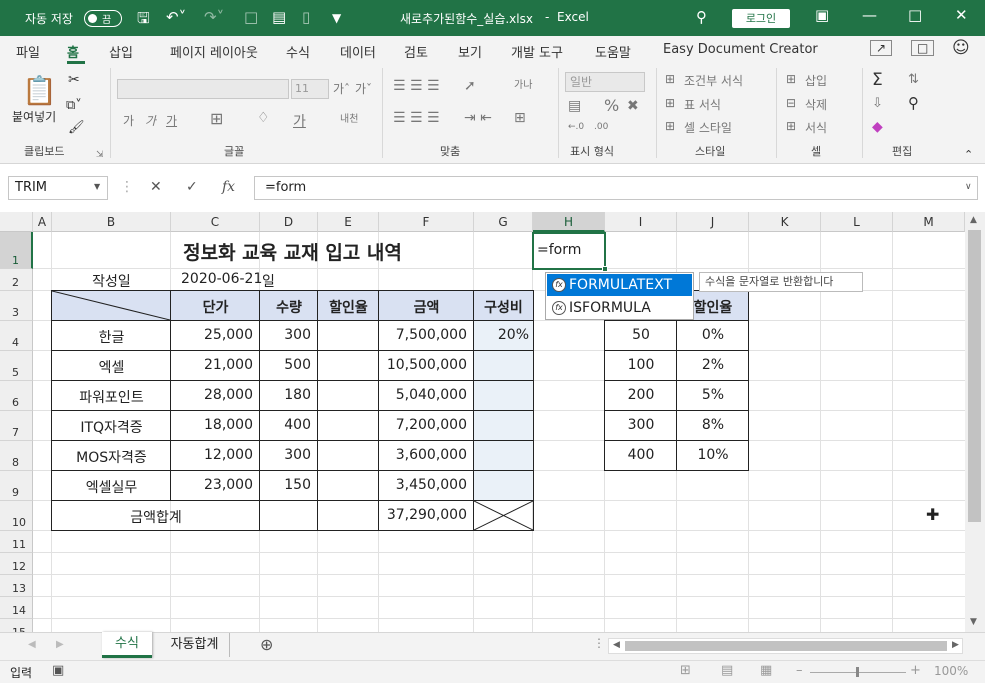  I want to click on page-break-view-icon: ▦, so click(766, 670).